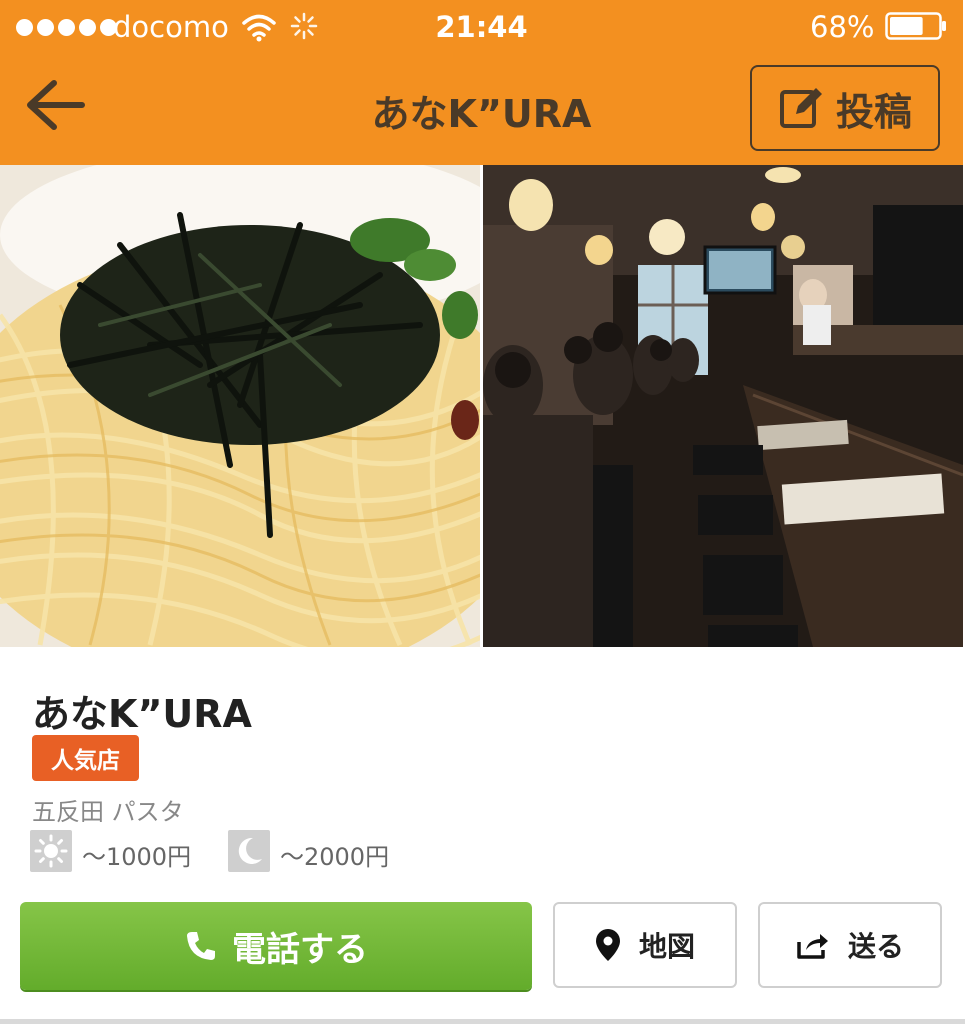 Image resolution: width=965 pixels, height=1024 pixels. What do you see at coordinates (108, 812) in the screenshot?
I see `shop-area-genre: 五反田 パスタ` at bounding box center [108, 812].